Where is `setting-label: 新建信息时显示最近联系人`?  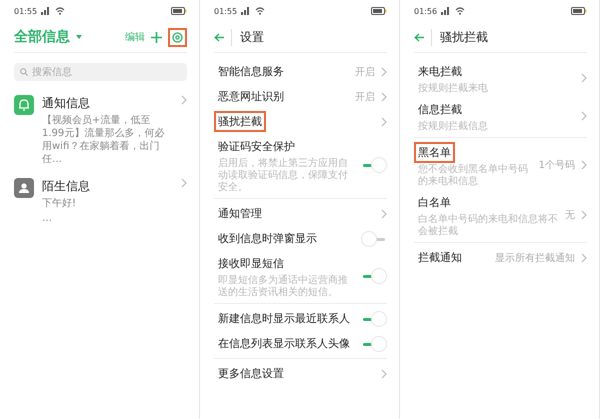
setting-label: 新建信息时显示最近联系人 is located at coordinates (284, 318).